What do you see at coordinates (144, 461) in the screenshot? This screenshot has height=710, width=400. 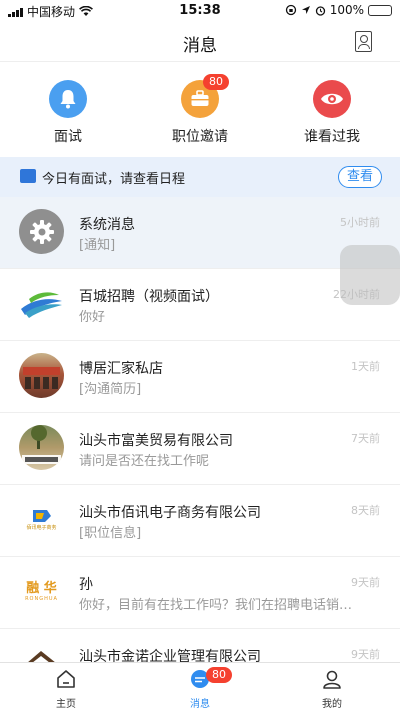 I see `message-preview: 请问是否还在找工作呢` at bounding box center [144, 461].